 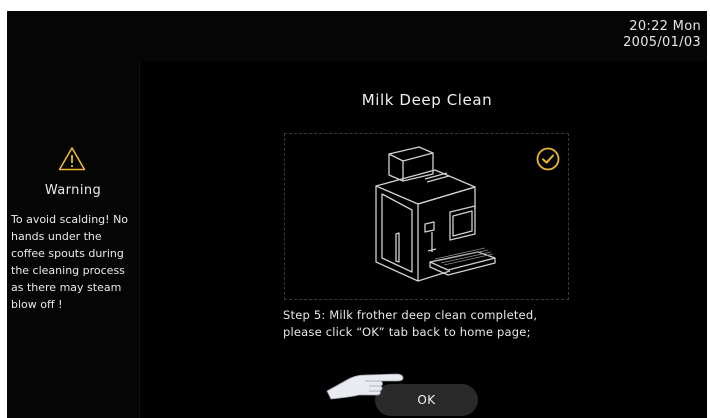 I want to click on clock: 20:22 Mon 2005/01/03, so click(x=662, y=35).